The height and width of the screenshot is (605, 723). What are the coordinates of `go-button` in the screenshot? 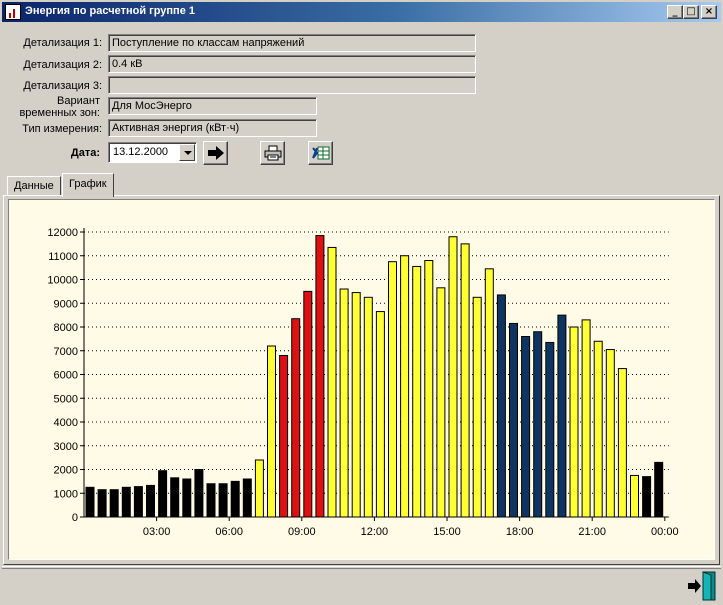 It's located at (215, 153).